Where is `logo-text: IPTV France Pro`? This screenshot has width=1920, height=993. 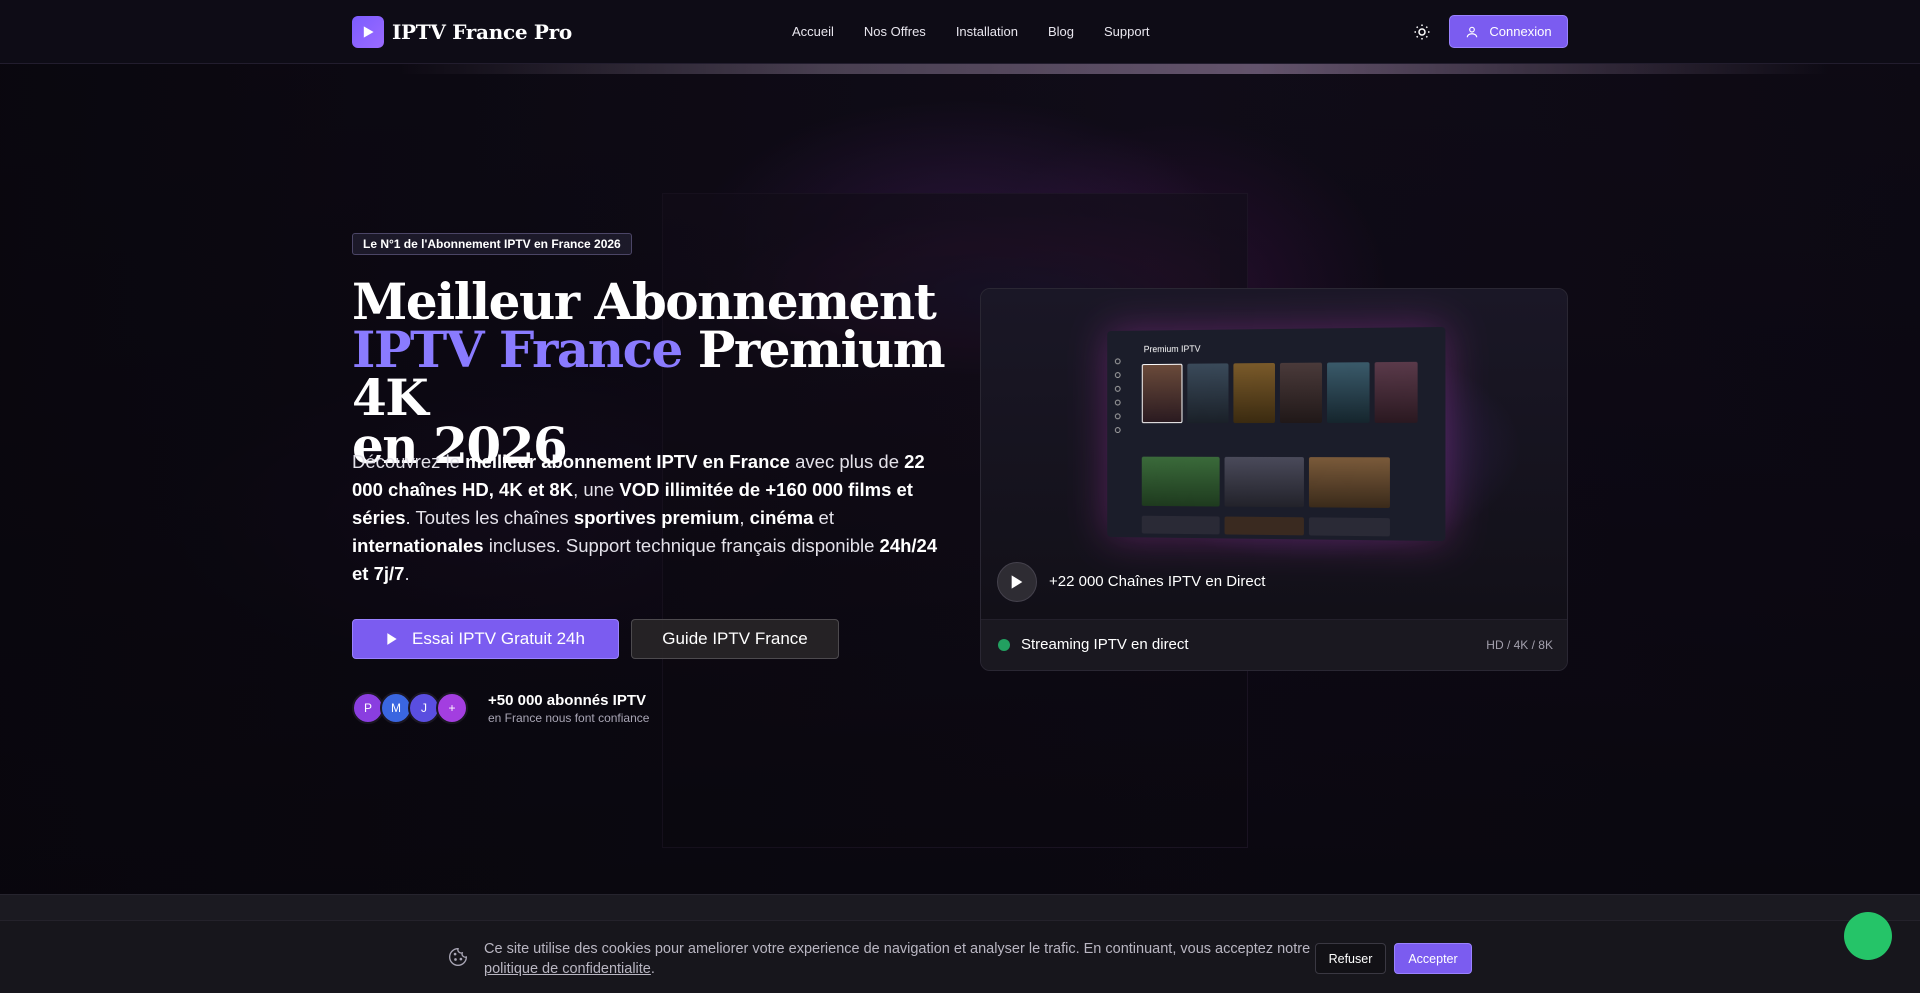 logo-text: IPTV France Pro is located at coordinates (482, 32).